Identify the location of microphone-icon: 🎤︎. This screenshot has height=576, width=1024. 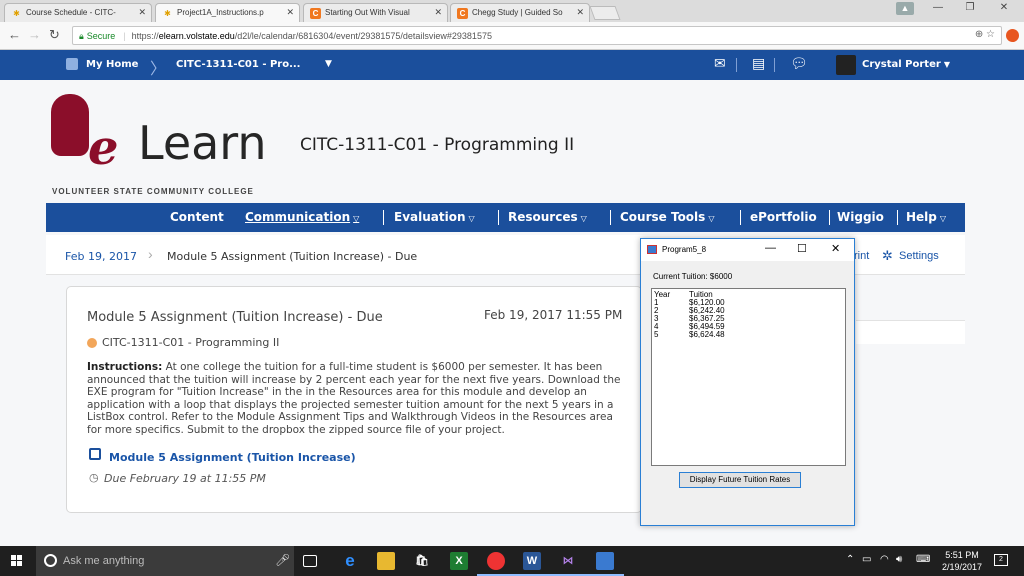
(282, 560).